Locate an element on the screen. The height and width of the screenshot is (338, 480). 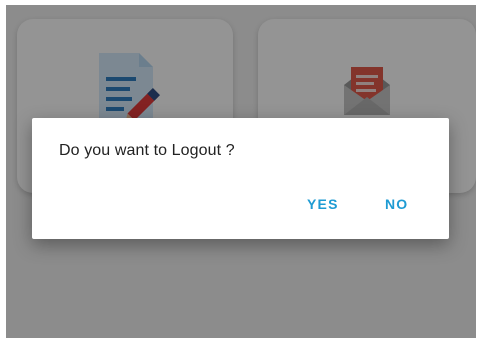
no-button: NO is located at coordinates (396, 204).